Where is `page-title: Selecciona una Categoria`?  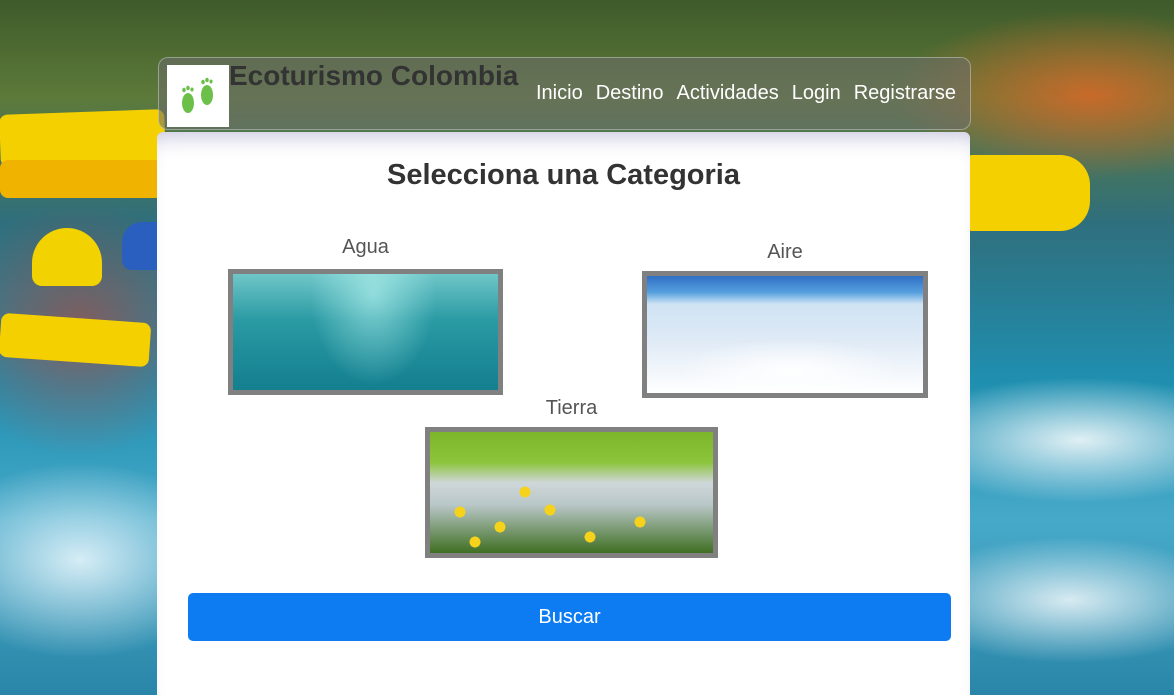
page-title: Selecciona una Categoria is located at coordinates (563, 175).